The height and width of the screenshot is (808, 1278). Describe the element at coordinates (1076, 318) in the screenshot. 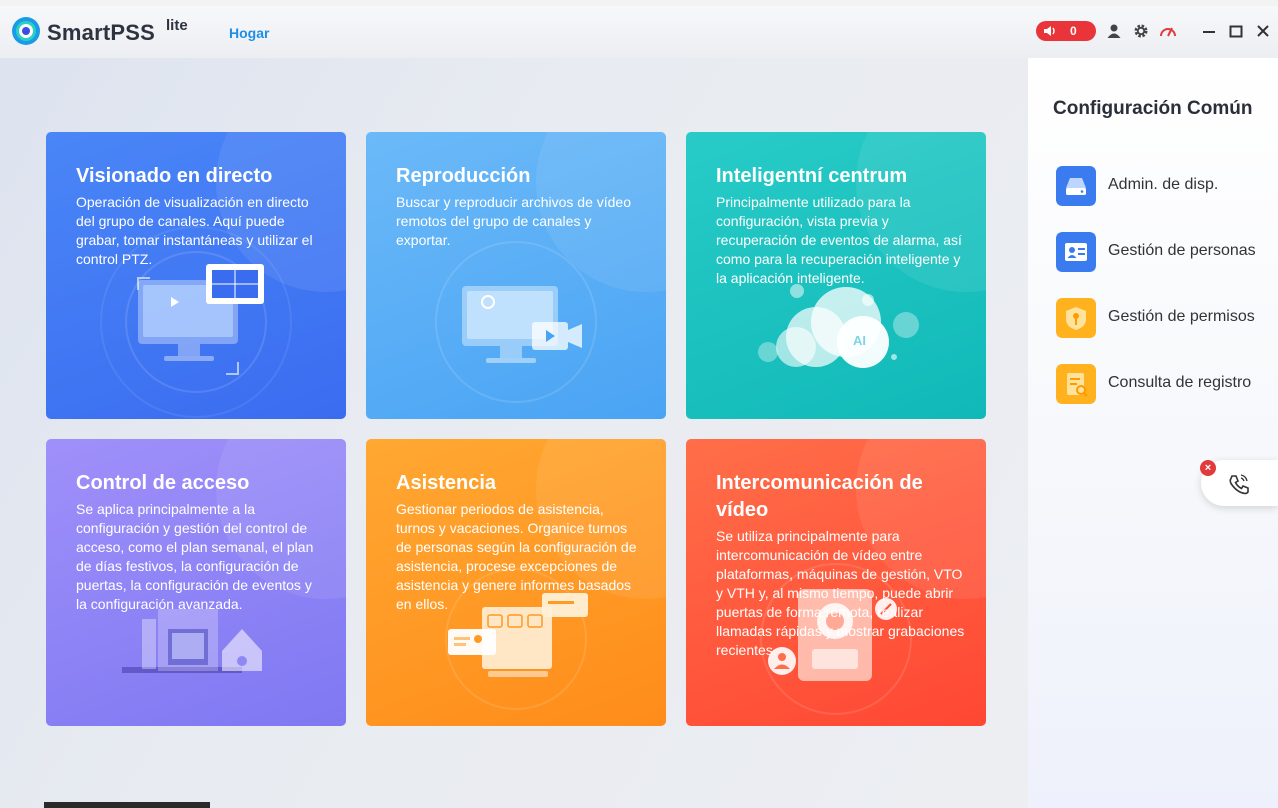

I see `shield-key-icon` at that location.